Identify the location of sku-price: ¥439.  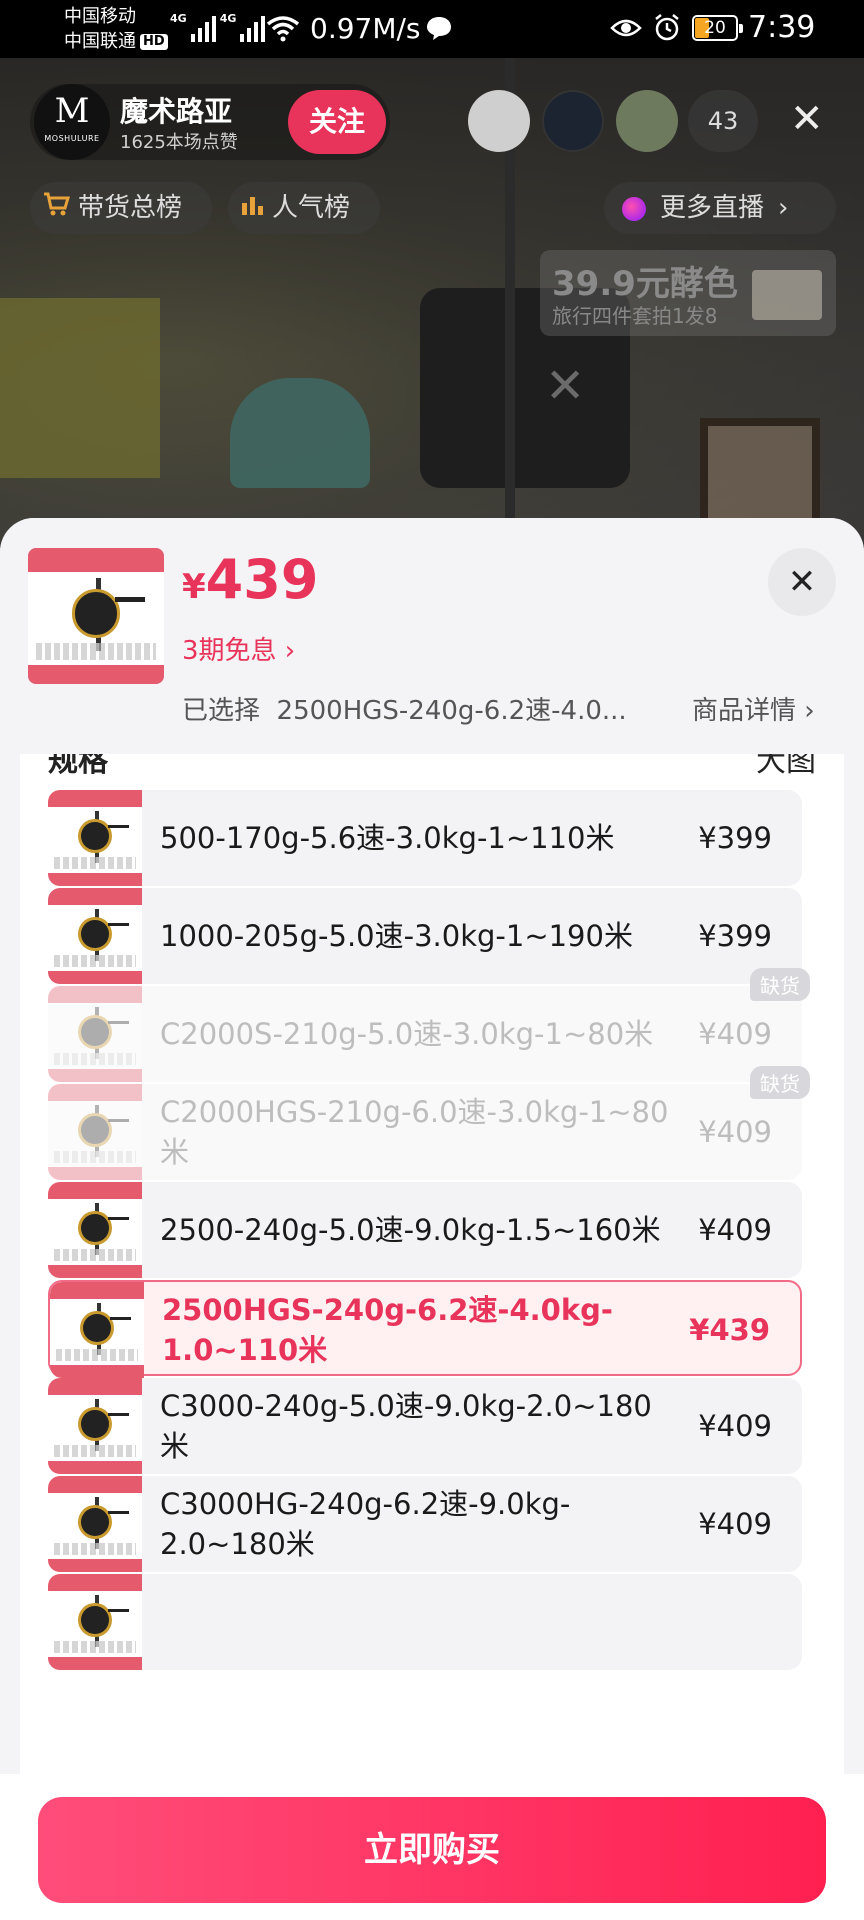
(729, 1330).